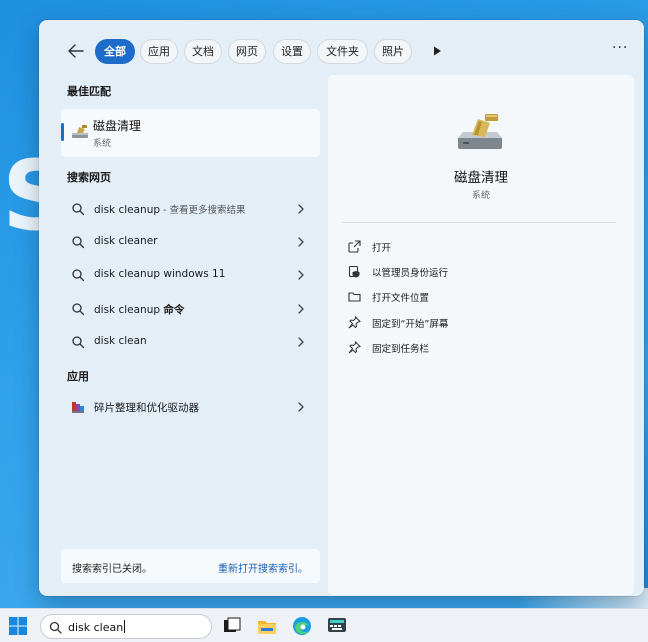  Describe the element at coordinates (139, 310) in the screenshot. I see `web-result-text: disk cleanup 命令` at that location.